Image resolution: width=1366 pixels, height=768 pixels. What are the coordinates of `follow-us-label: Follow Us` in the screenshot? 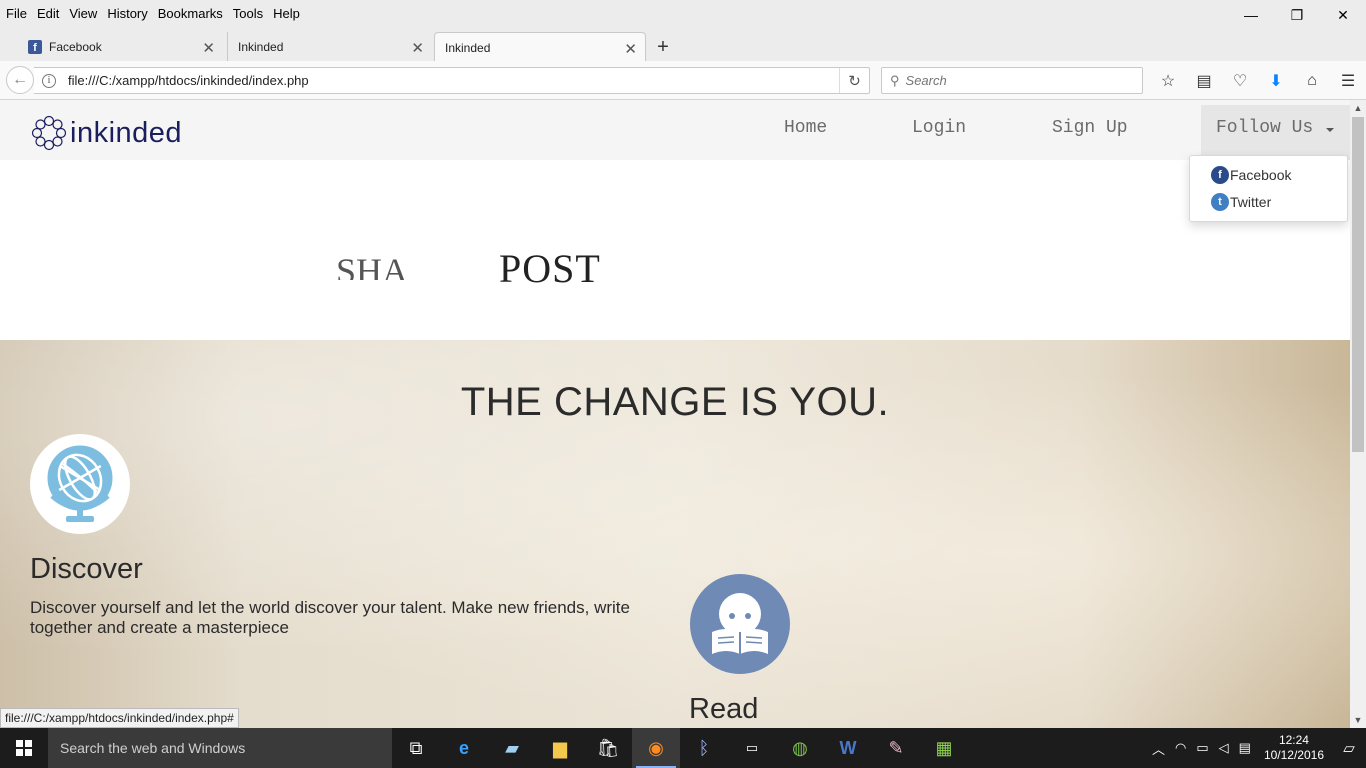 It's located at (1265, 128).